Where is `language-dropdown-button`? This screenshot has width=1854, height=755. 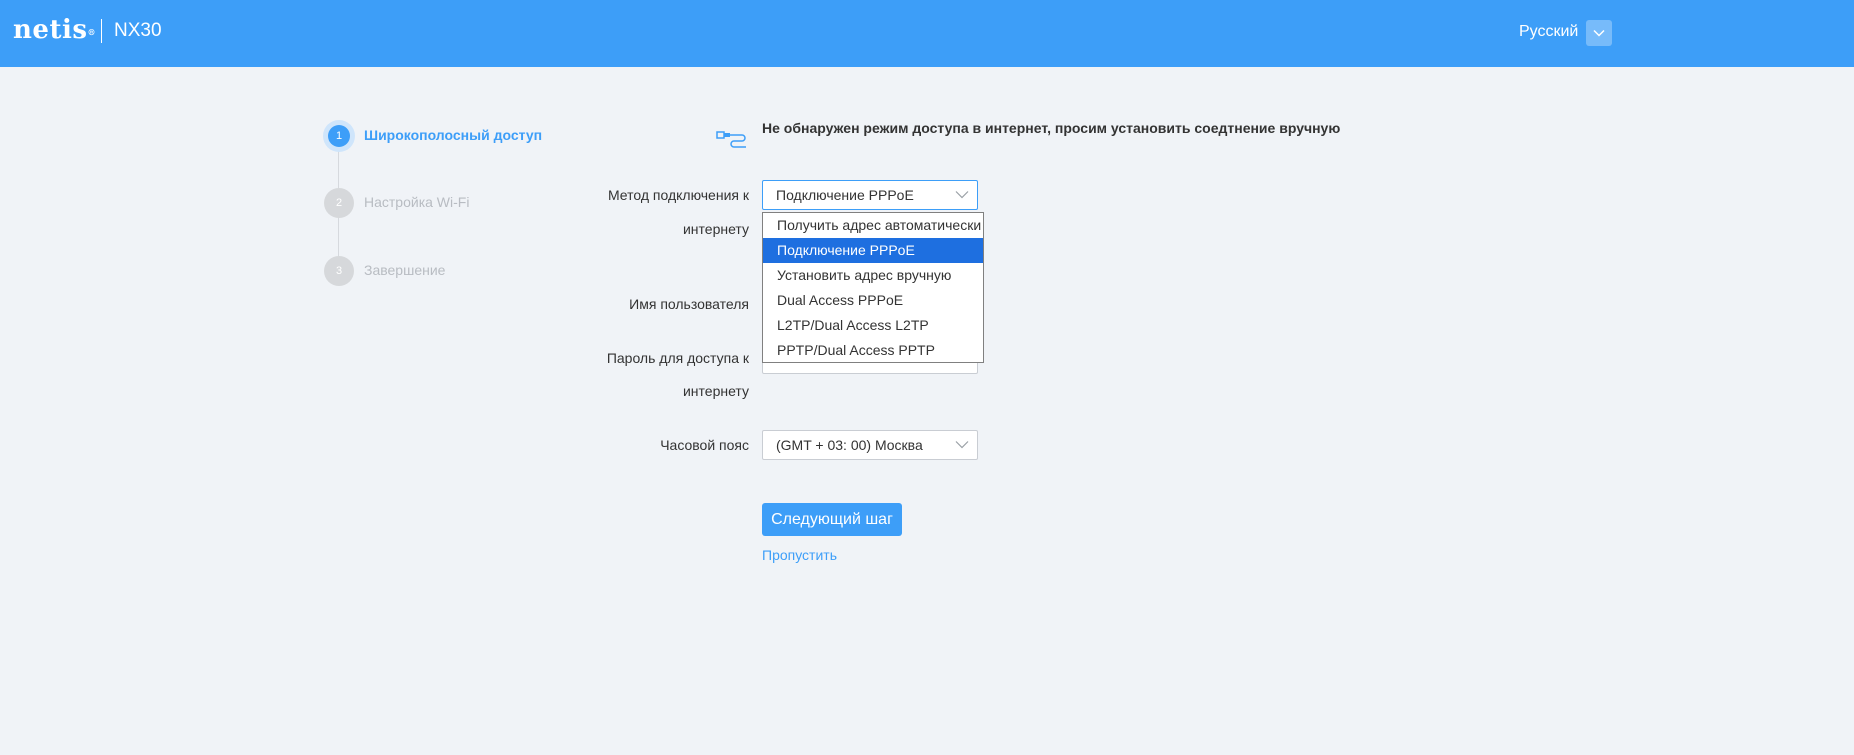 language-dropdown-button is located at coordinates (1599, 33).